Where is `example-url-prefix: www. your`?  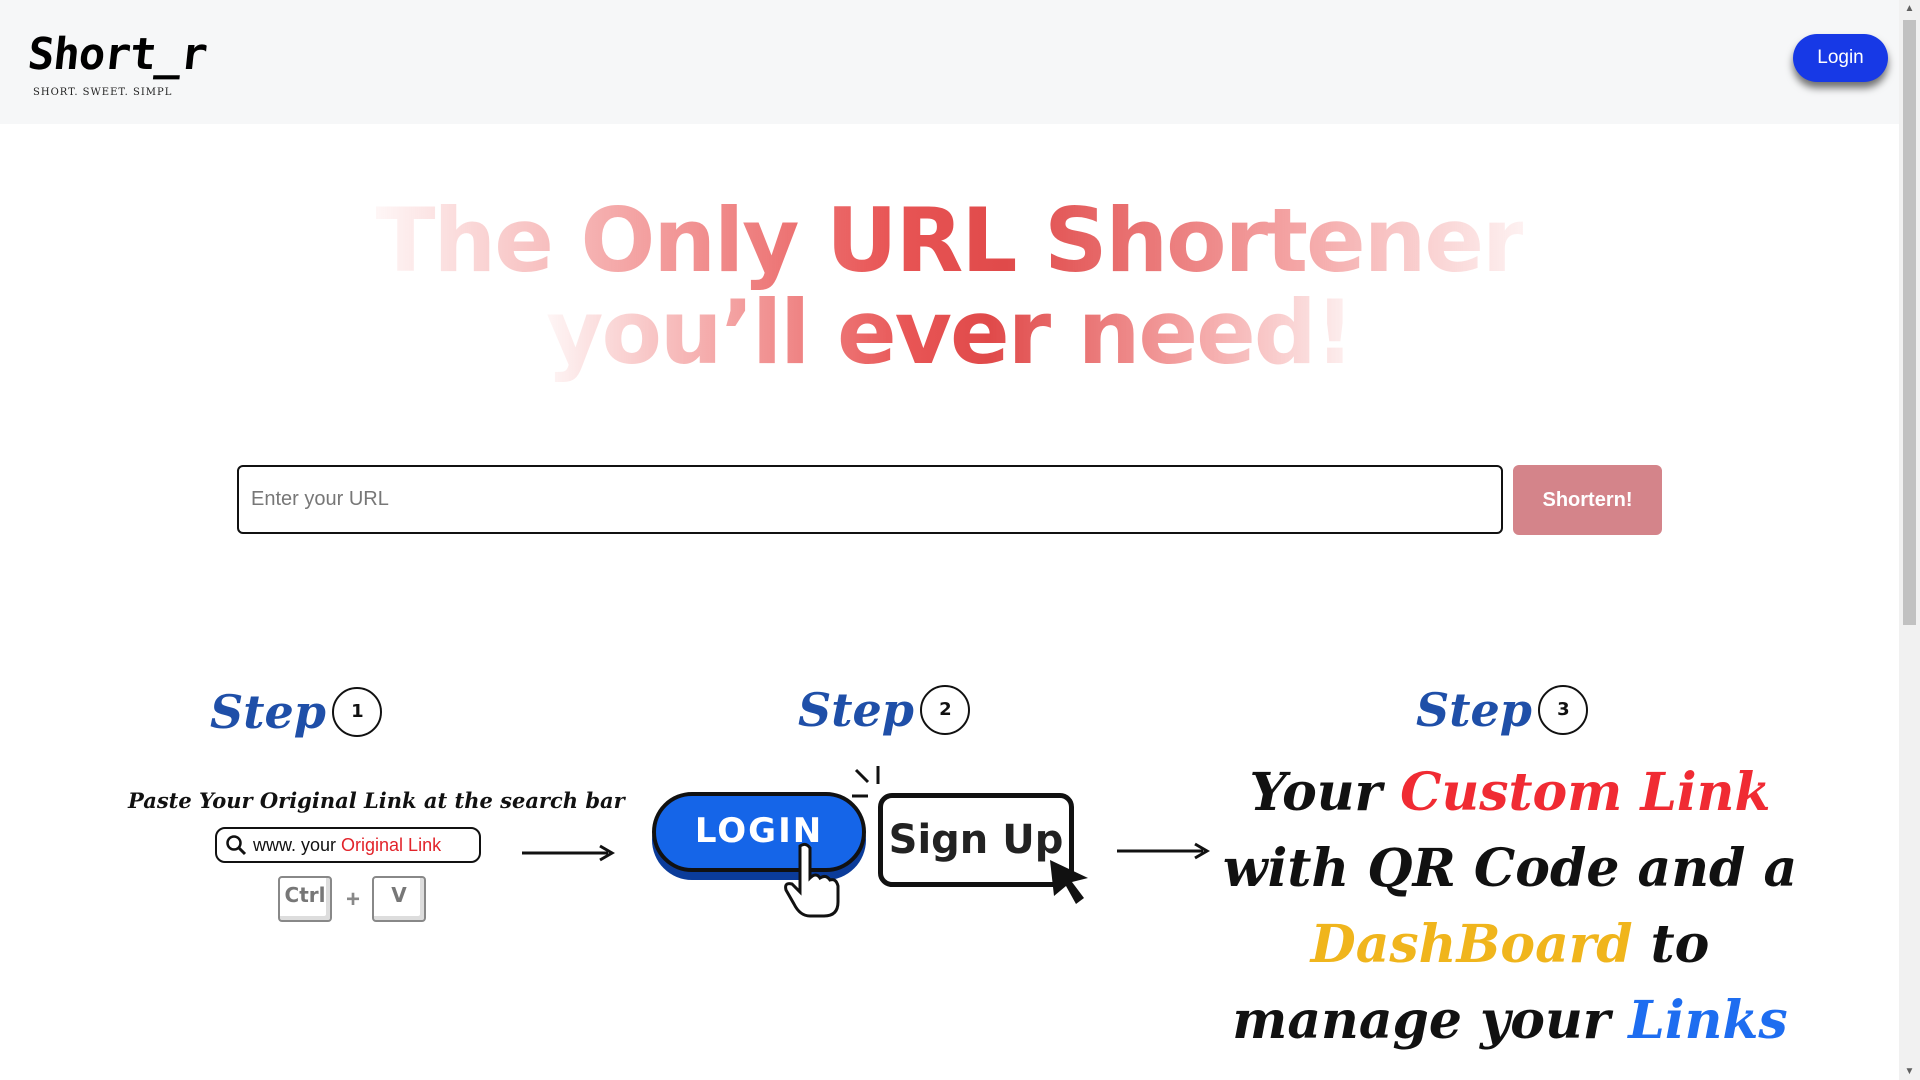
example-url-prefix: www. your is located at coordinates (297, 845).